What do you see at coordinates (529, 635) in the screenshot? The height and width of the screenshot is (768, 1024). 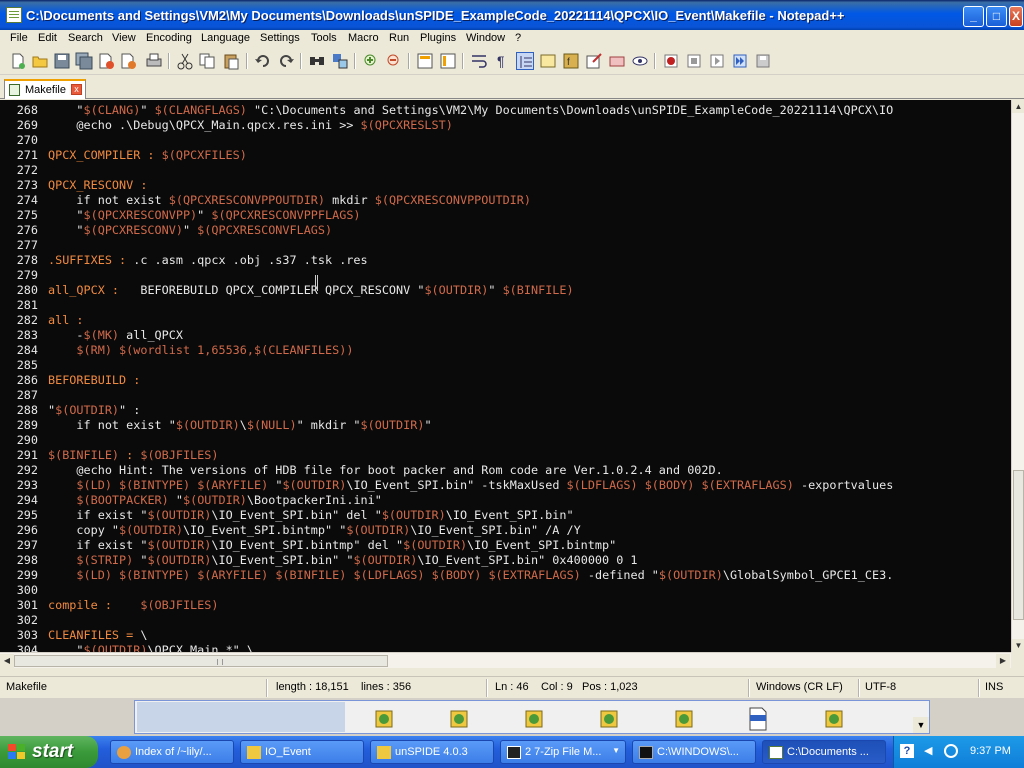 I see `code-line: CLEANFILES = \` at bounding box center [529, 635].